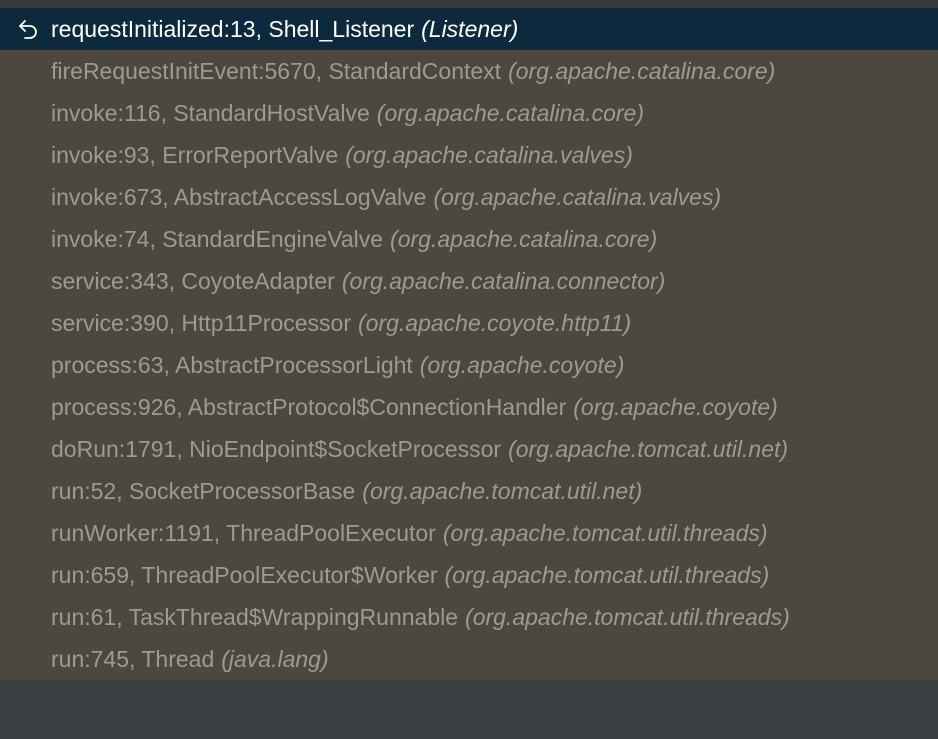 Image resolution: width=938 pixels, height=739 pixels. I want to click on bottom-area, so click(469, 709).